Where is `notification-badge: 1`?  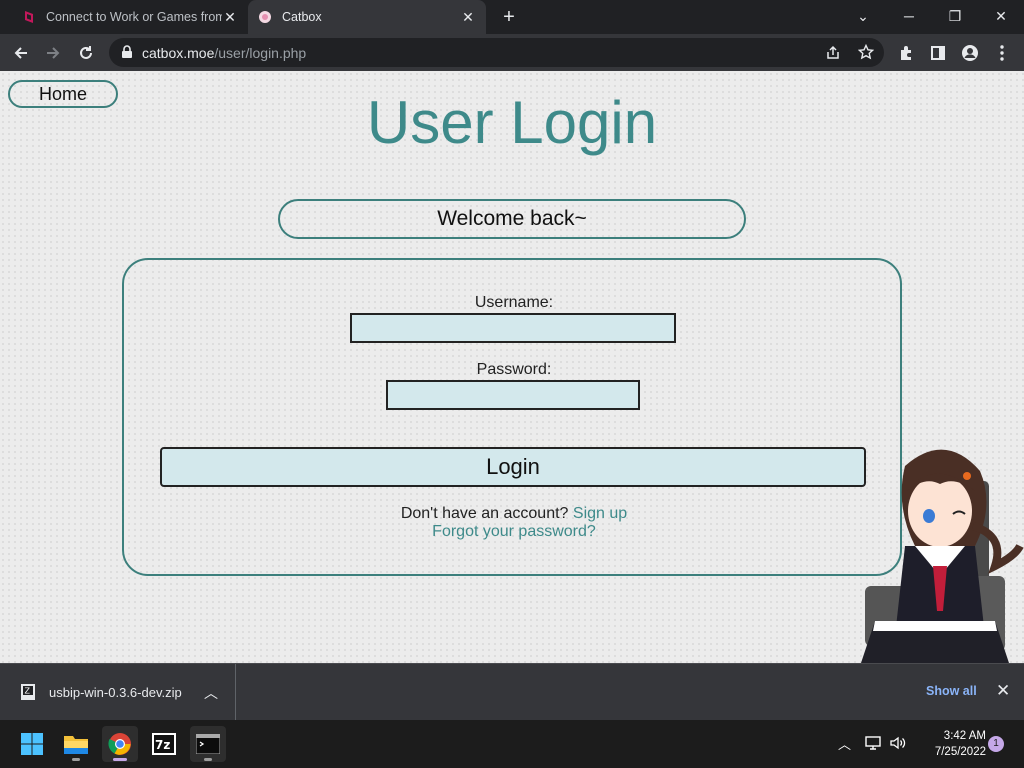 notification-badge: 1 is located at coordinates (996, 744).